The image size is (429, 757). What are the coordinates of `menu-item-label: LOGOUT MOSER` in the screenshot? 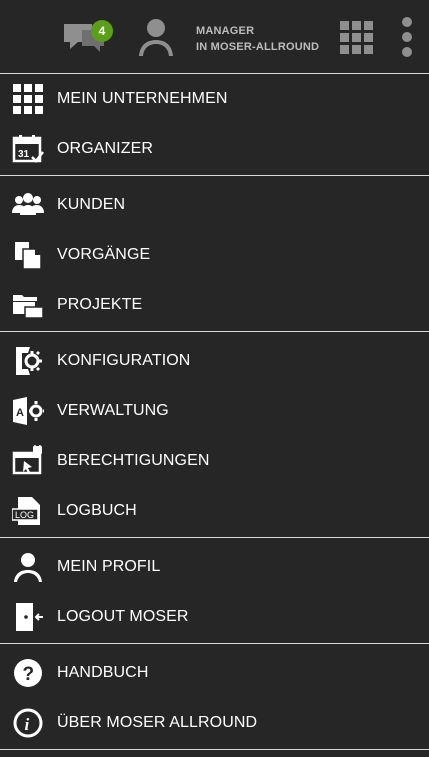 It's located at (123, 616).